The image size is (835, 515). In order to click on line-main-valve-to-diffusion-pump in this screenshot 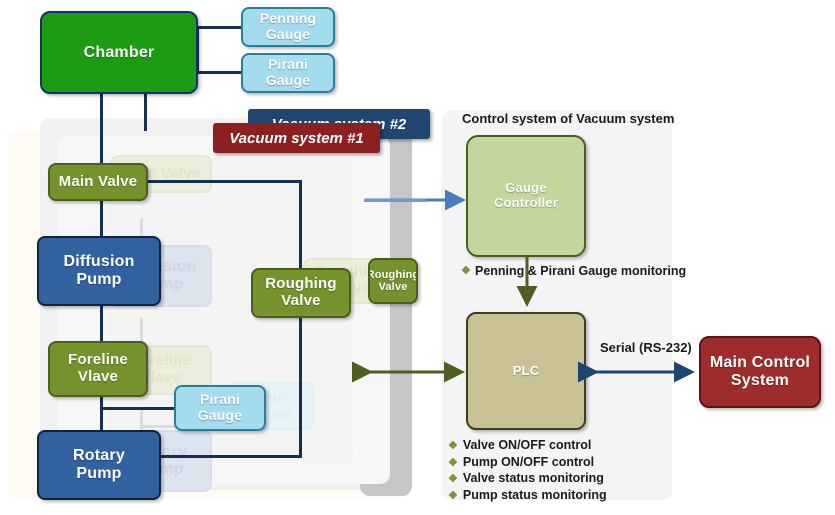, I will do `click(101, 218)`.